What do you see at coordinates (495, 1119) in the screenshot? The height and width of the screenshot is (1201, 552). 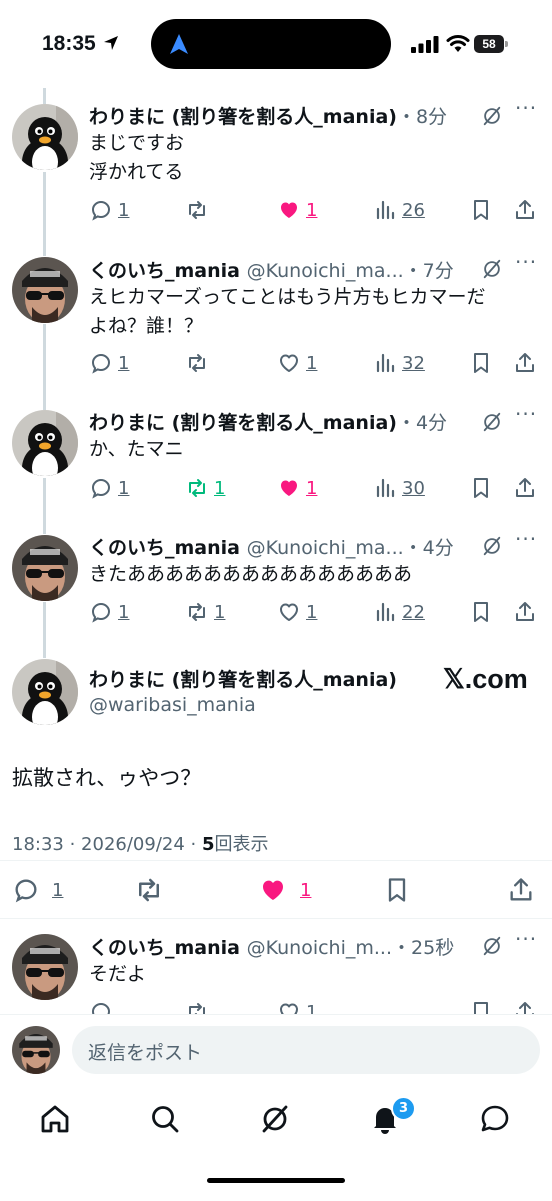 I see `messages-icon` at bounding box center [495, 1119].